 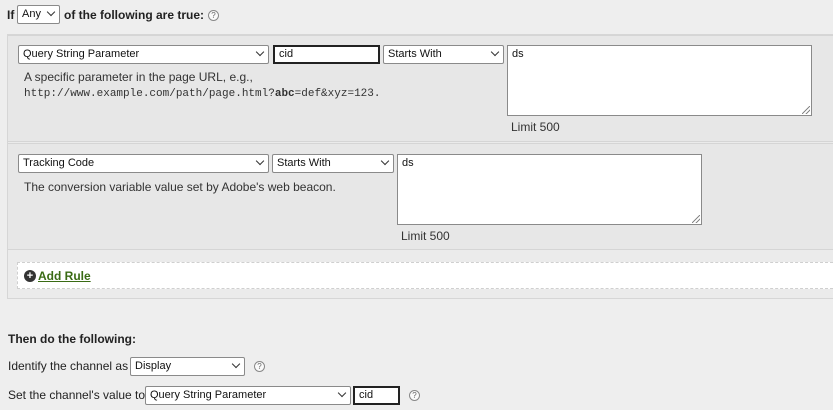 I want to click on if-label: If, so click(x=11, y=15).